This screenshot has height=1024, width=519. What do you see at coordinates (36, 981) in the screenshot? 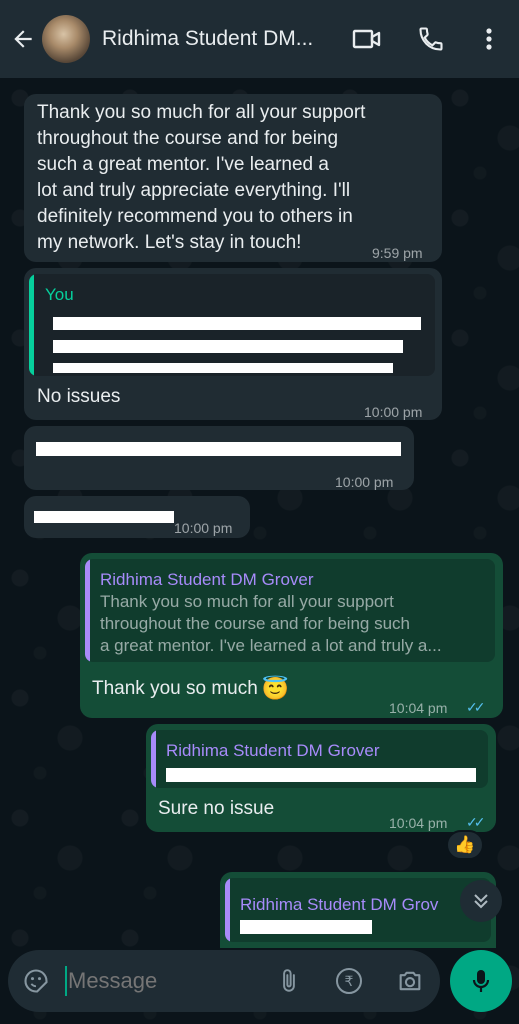
I see `sticker-icon` at bounding box center [36, 981].